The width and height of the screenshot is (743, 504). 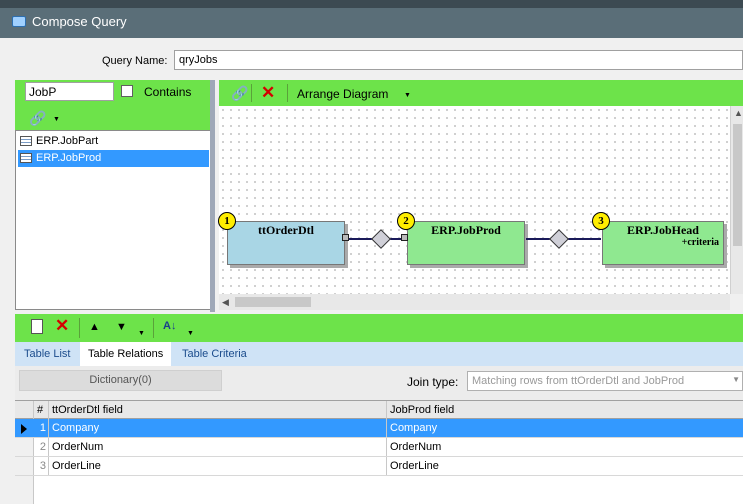 What do you see at coordinates (24, 429) in the screenshot?
I see `current-row-indicator-icon` at bounding box center [24, 429].